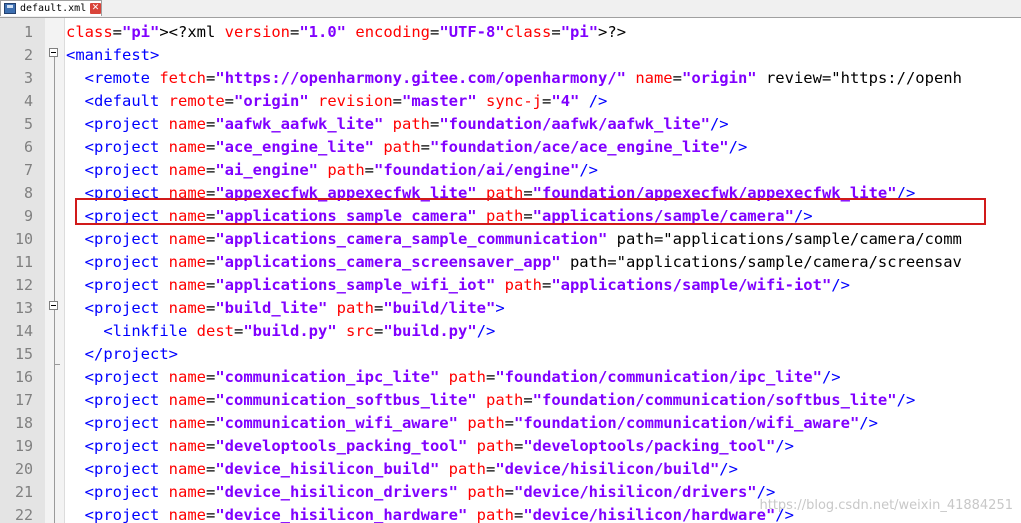 This screenshot has height=523, width=1021. What do you see at coordinates (23, 308) in the screenshot?
I see `line-number: 13` at bounding box center [23, 308].